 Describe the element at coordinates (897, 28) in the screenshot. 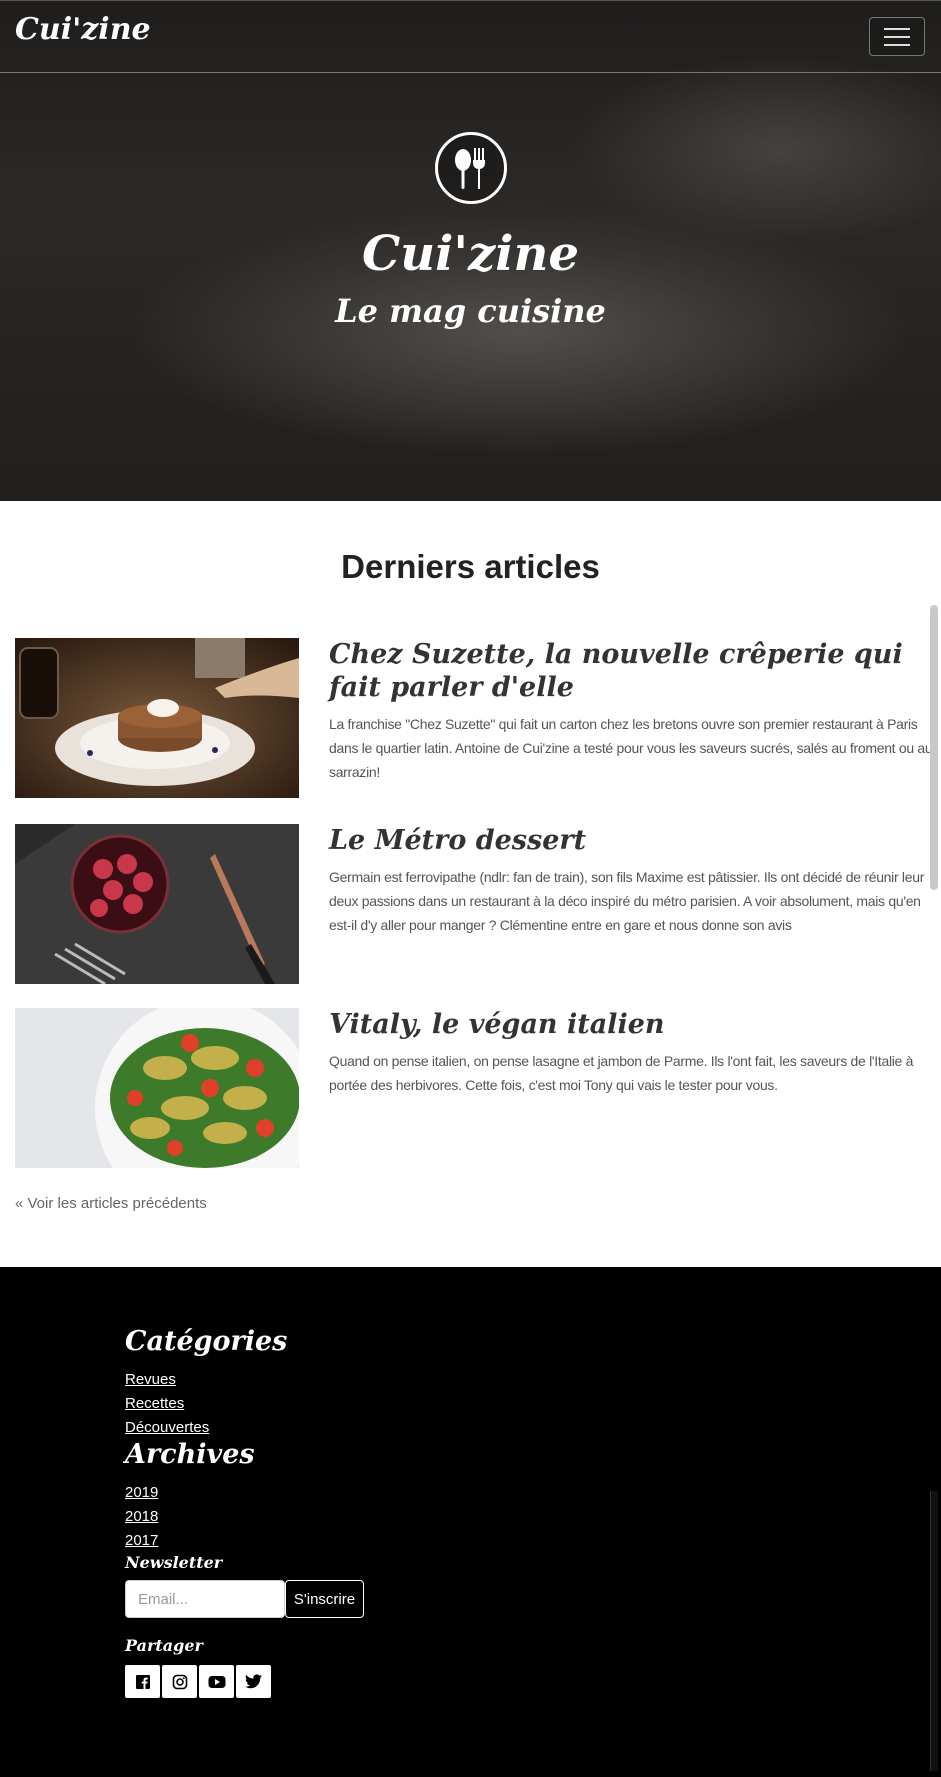

I see `hamburger-icon` at that location.